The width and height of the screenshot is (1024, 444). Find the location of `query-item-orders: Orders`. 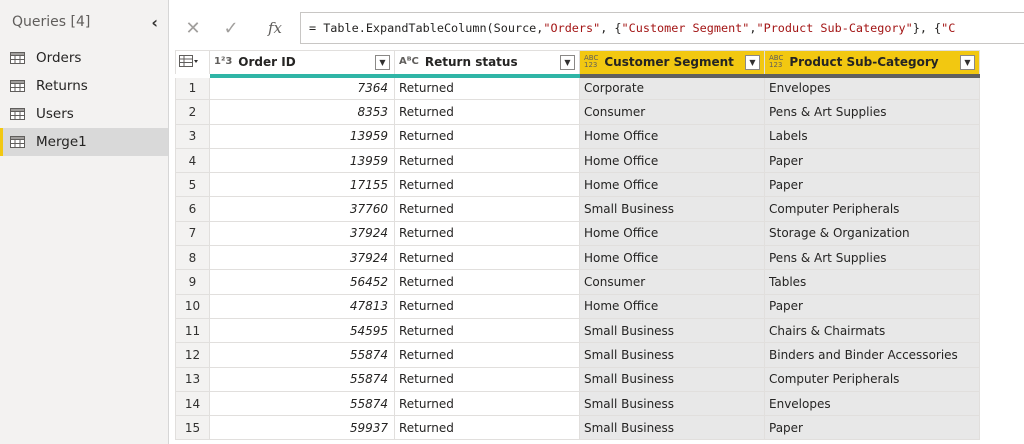

query-item-orders: Orders is located at coordinates (84, 58).